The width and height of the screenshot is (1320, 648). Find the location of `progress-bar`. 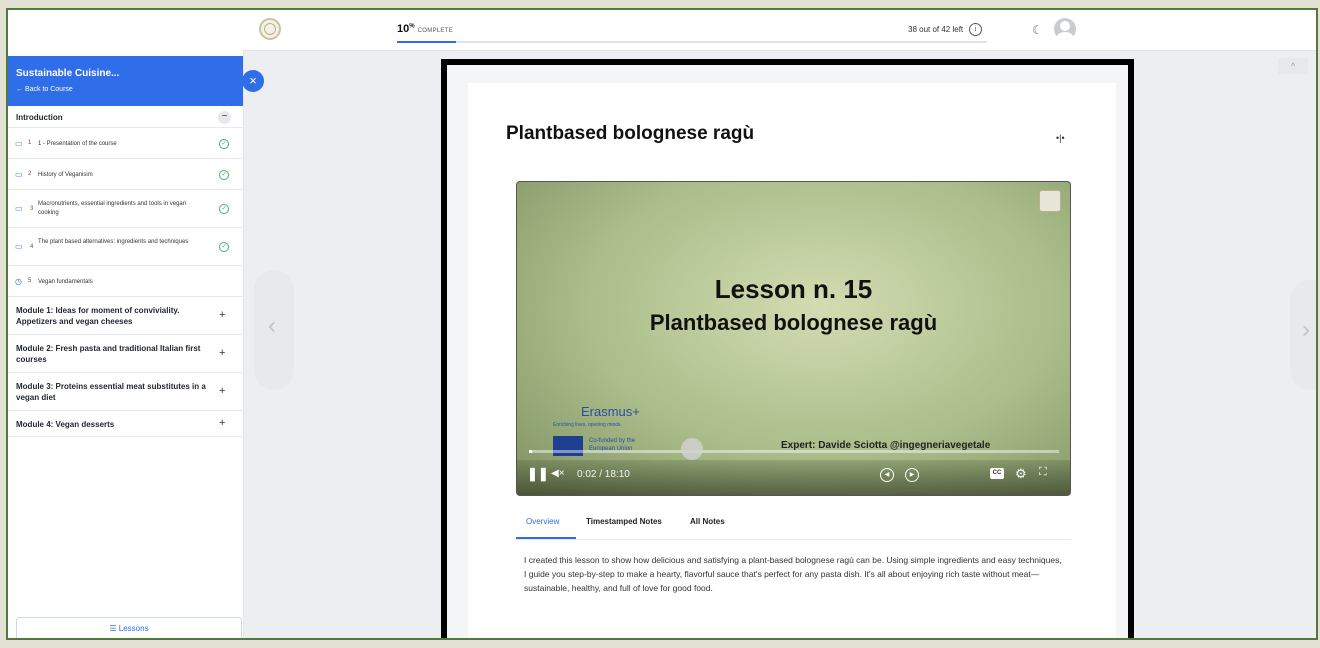

progress-bar is located at coordinates (692, 42).